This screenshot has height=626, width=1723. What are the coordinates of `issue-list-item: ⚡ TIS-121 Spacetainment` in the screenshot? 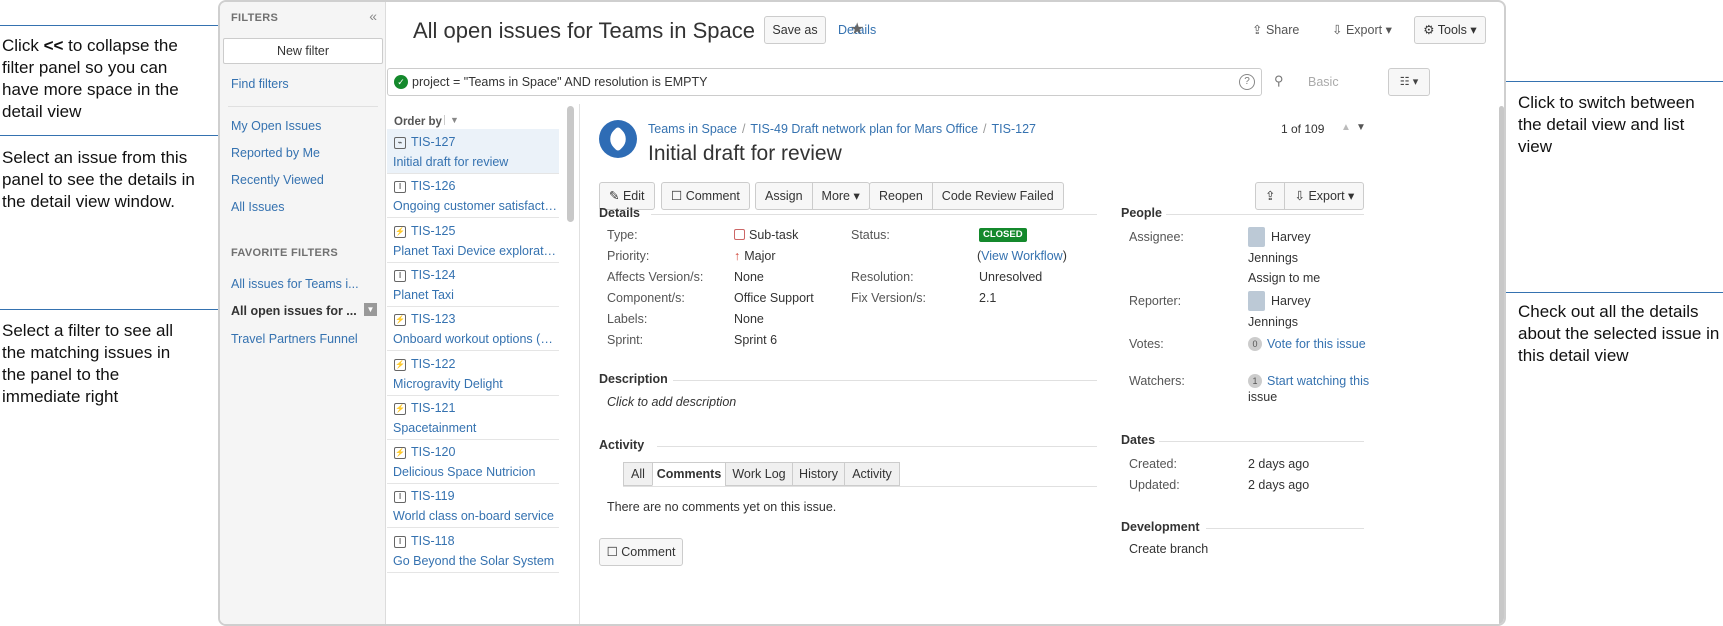 It's located at (473, 417).